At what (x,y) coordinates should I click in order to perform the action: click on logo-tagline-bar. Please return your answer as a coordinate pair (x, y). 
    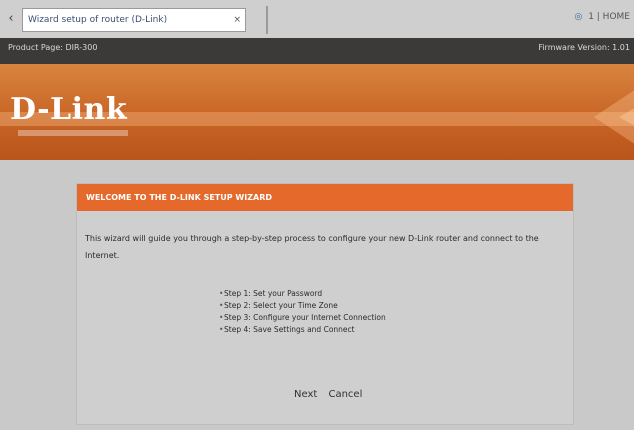
    Looking at the image, I should click on (73, 133).